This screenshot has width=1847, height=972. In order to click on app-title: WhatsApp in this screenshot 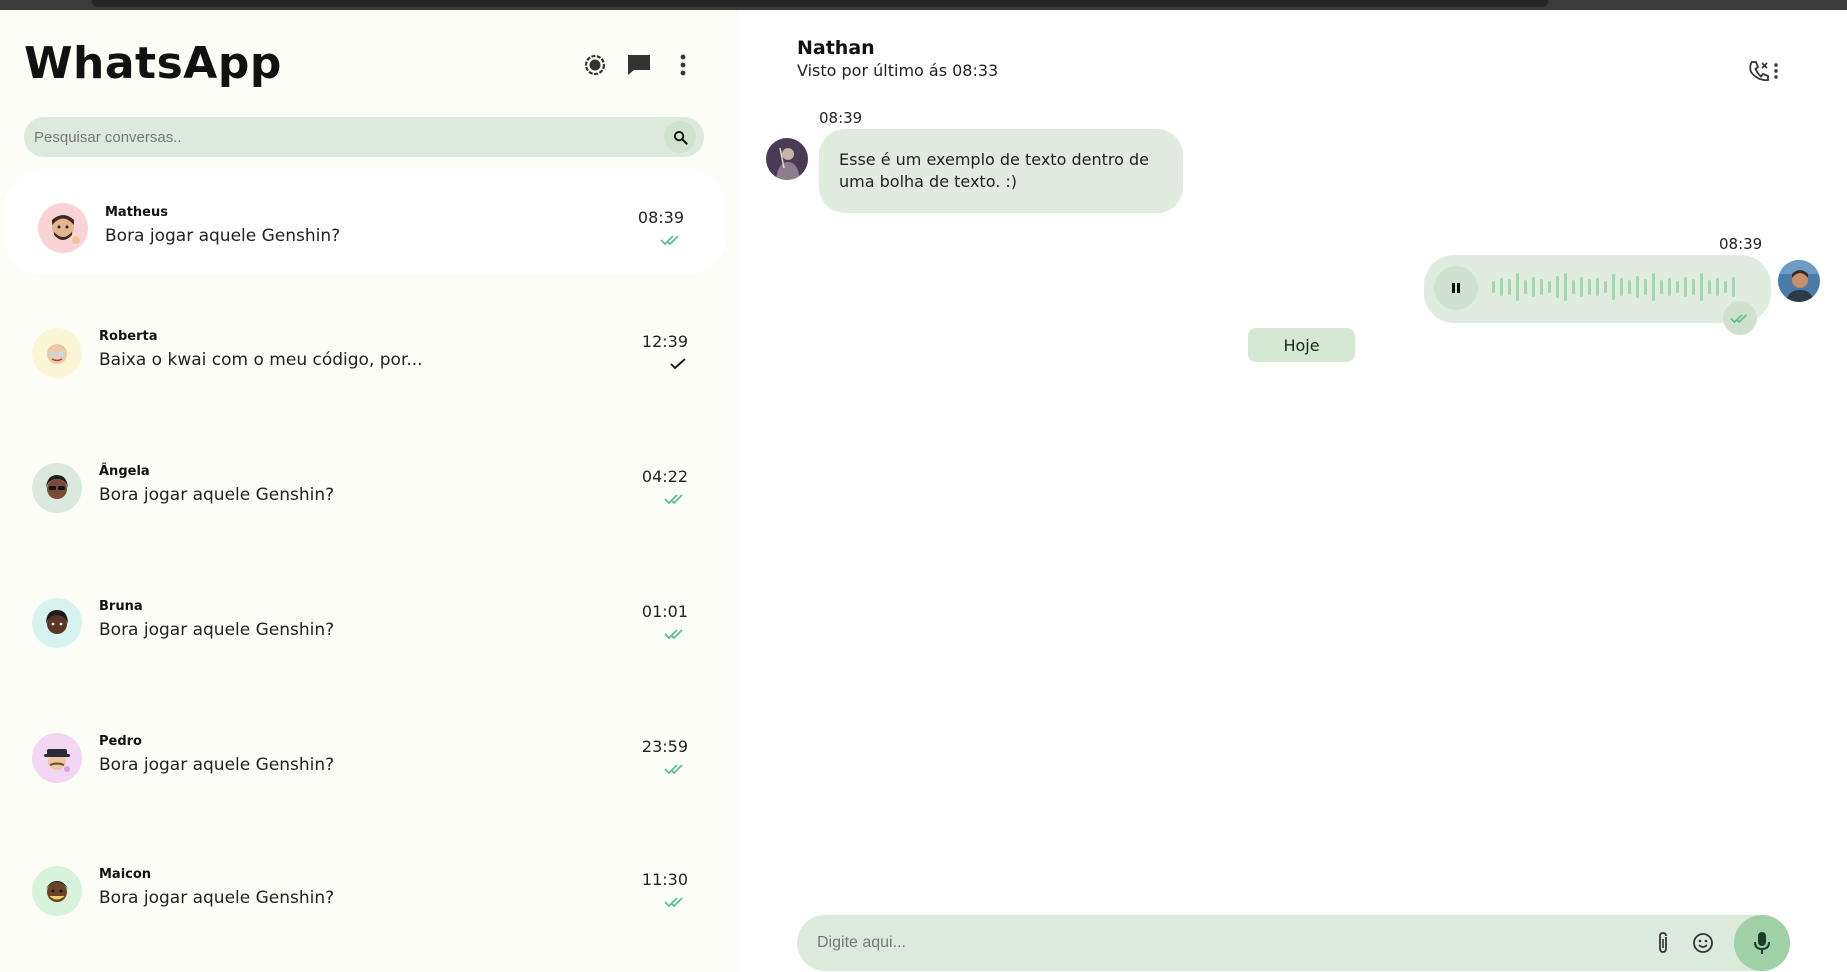, I will do `click(153, 63)`.